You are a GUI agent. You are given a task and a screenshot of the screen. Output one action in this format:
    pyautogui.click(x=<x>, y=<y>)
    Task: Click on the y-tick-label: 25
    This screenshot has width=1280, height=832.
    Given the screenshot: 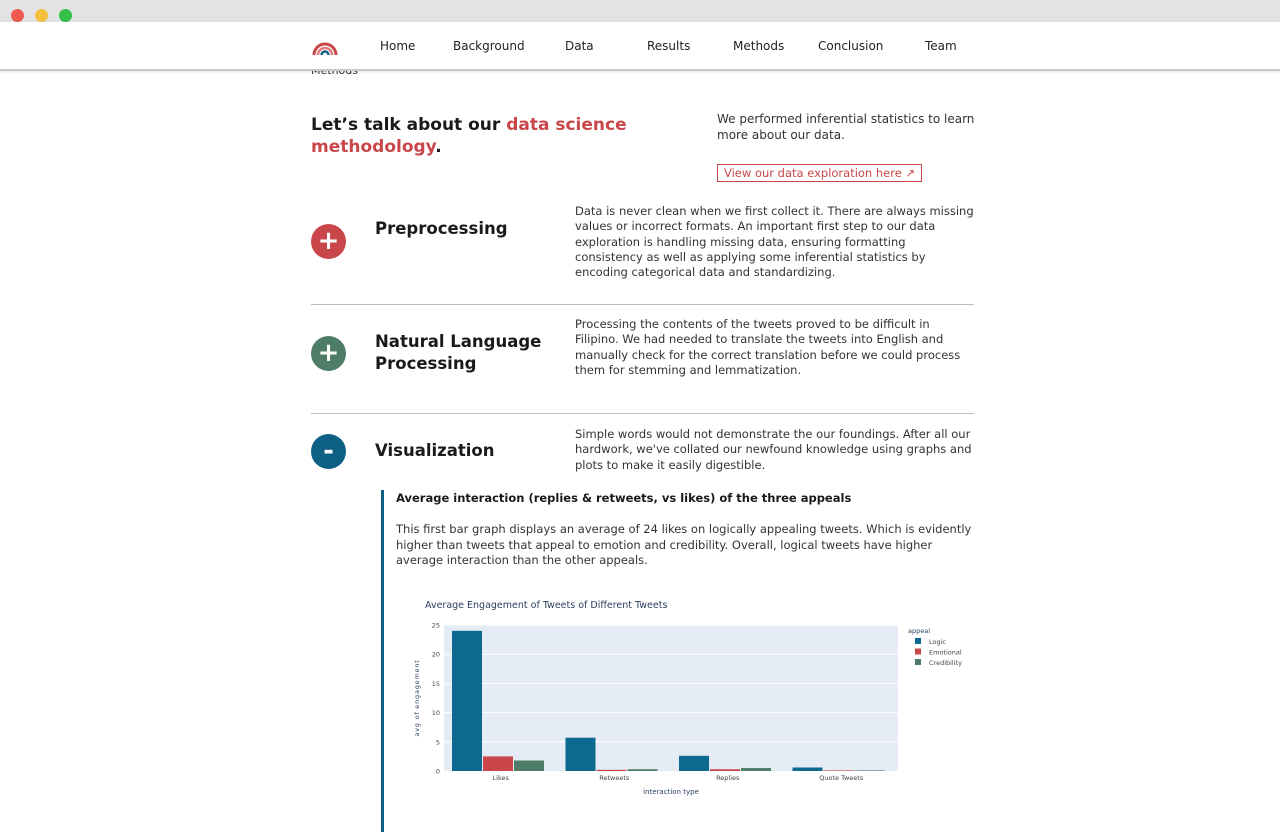 What is the action you would take?
    pyautogui.click(x=436, y=626)
    